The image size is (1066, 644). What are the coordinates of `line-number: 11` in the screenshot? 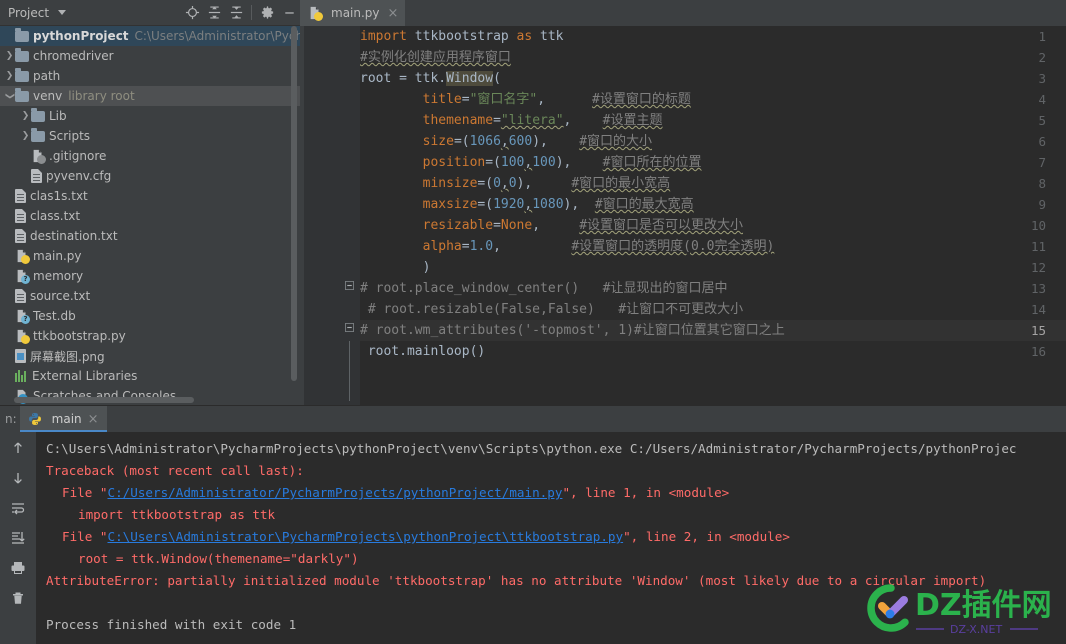 It's located at (1038, 246).